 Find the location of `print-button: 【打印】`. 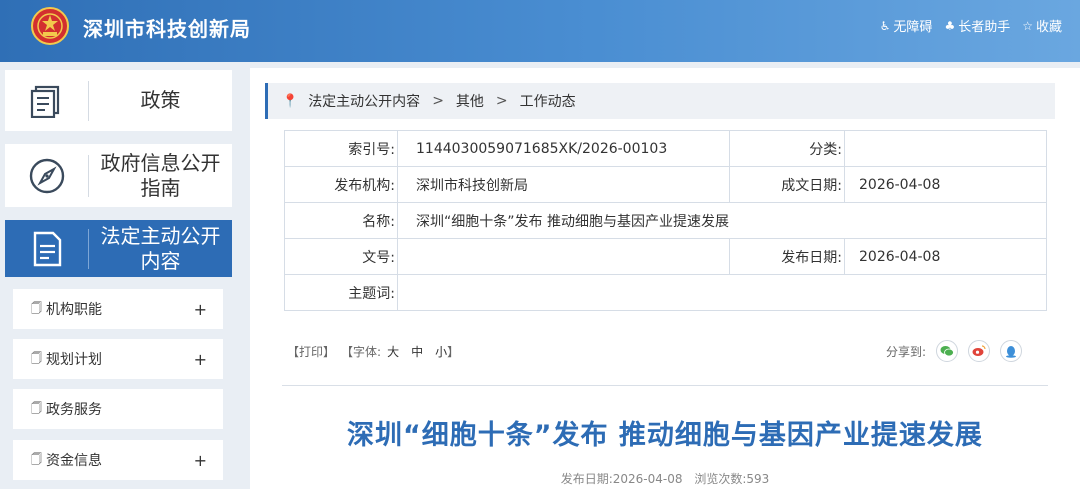

print-button: 【打印】 is located at coordinates (311, 351).